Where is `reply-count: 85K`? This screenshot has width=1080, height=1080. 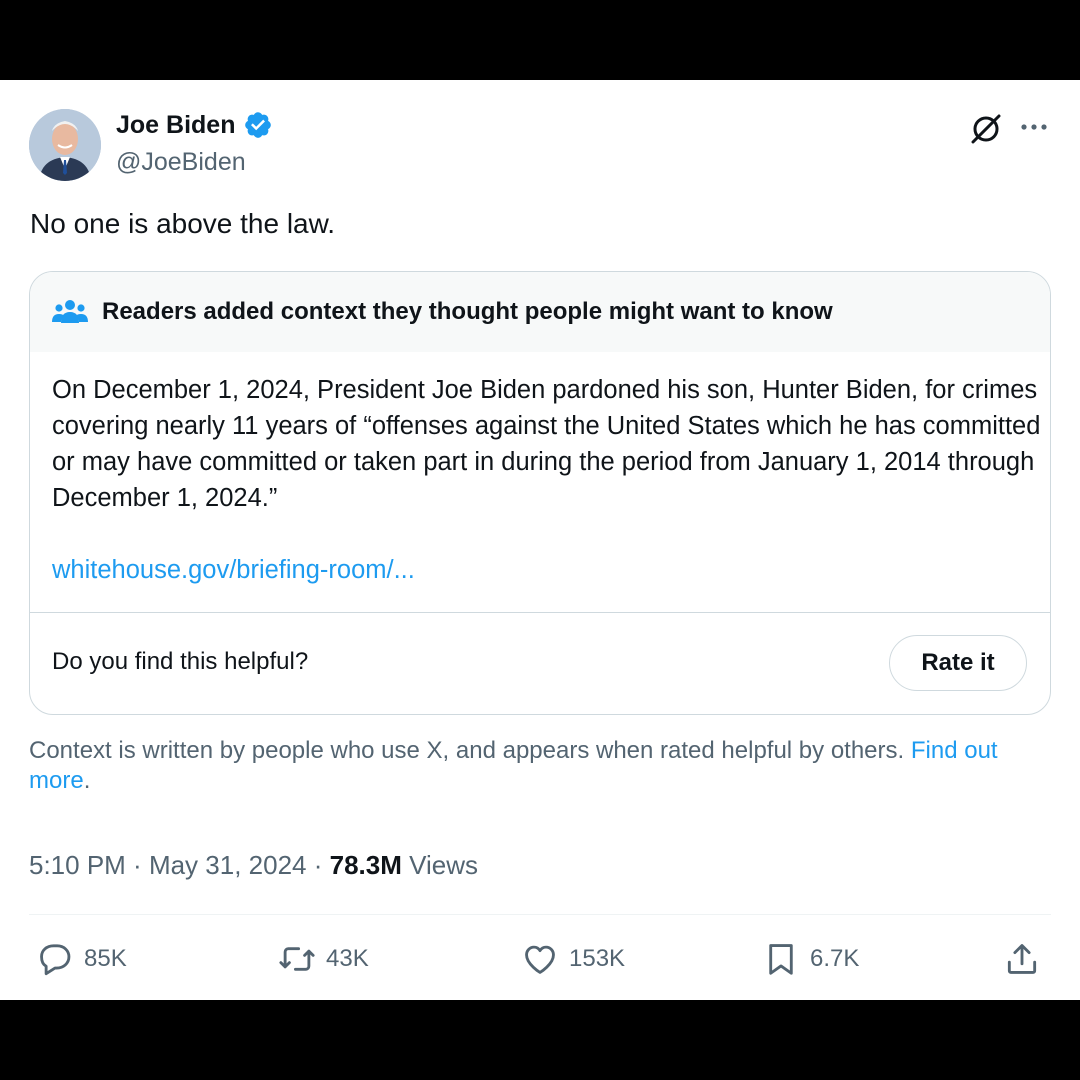 reply-count: 85K is located at coordinates (105, 958).